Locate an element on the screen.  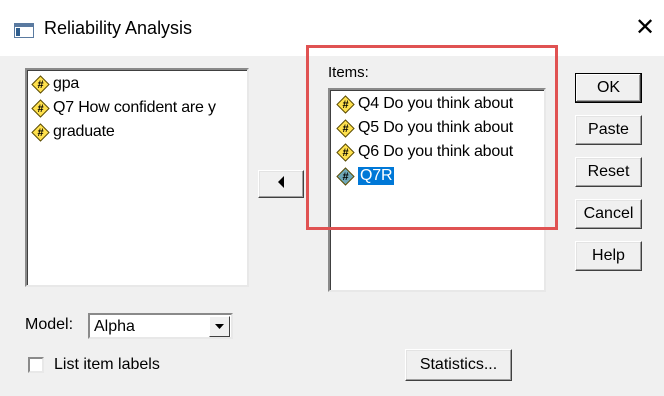
reset-button: Reset is located at coordinates (608, 172).